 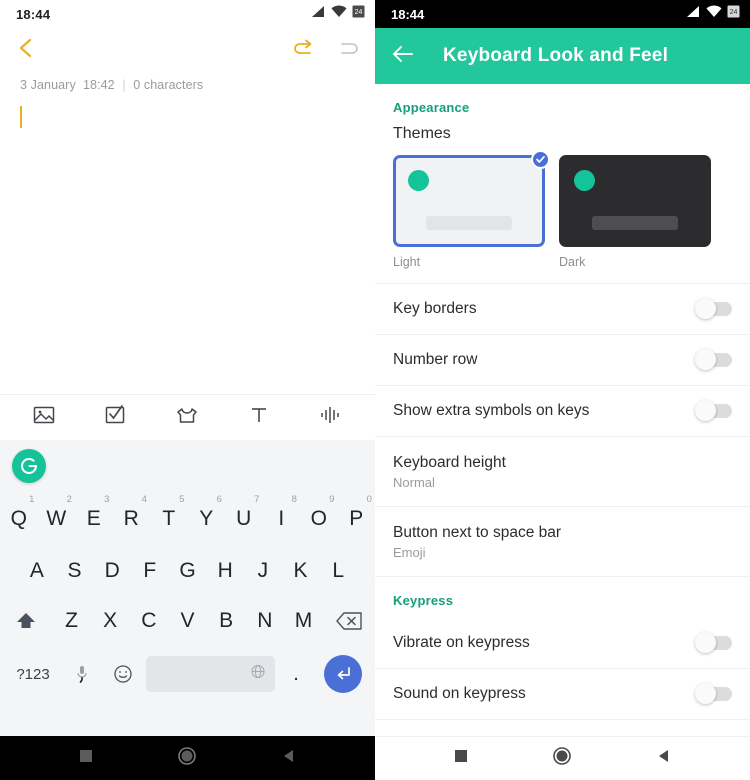 I want to click on grammarly-icon, so click(x=29, y=466).